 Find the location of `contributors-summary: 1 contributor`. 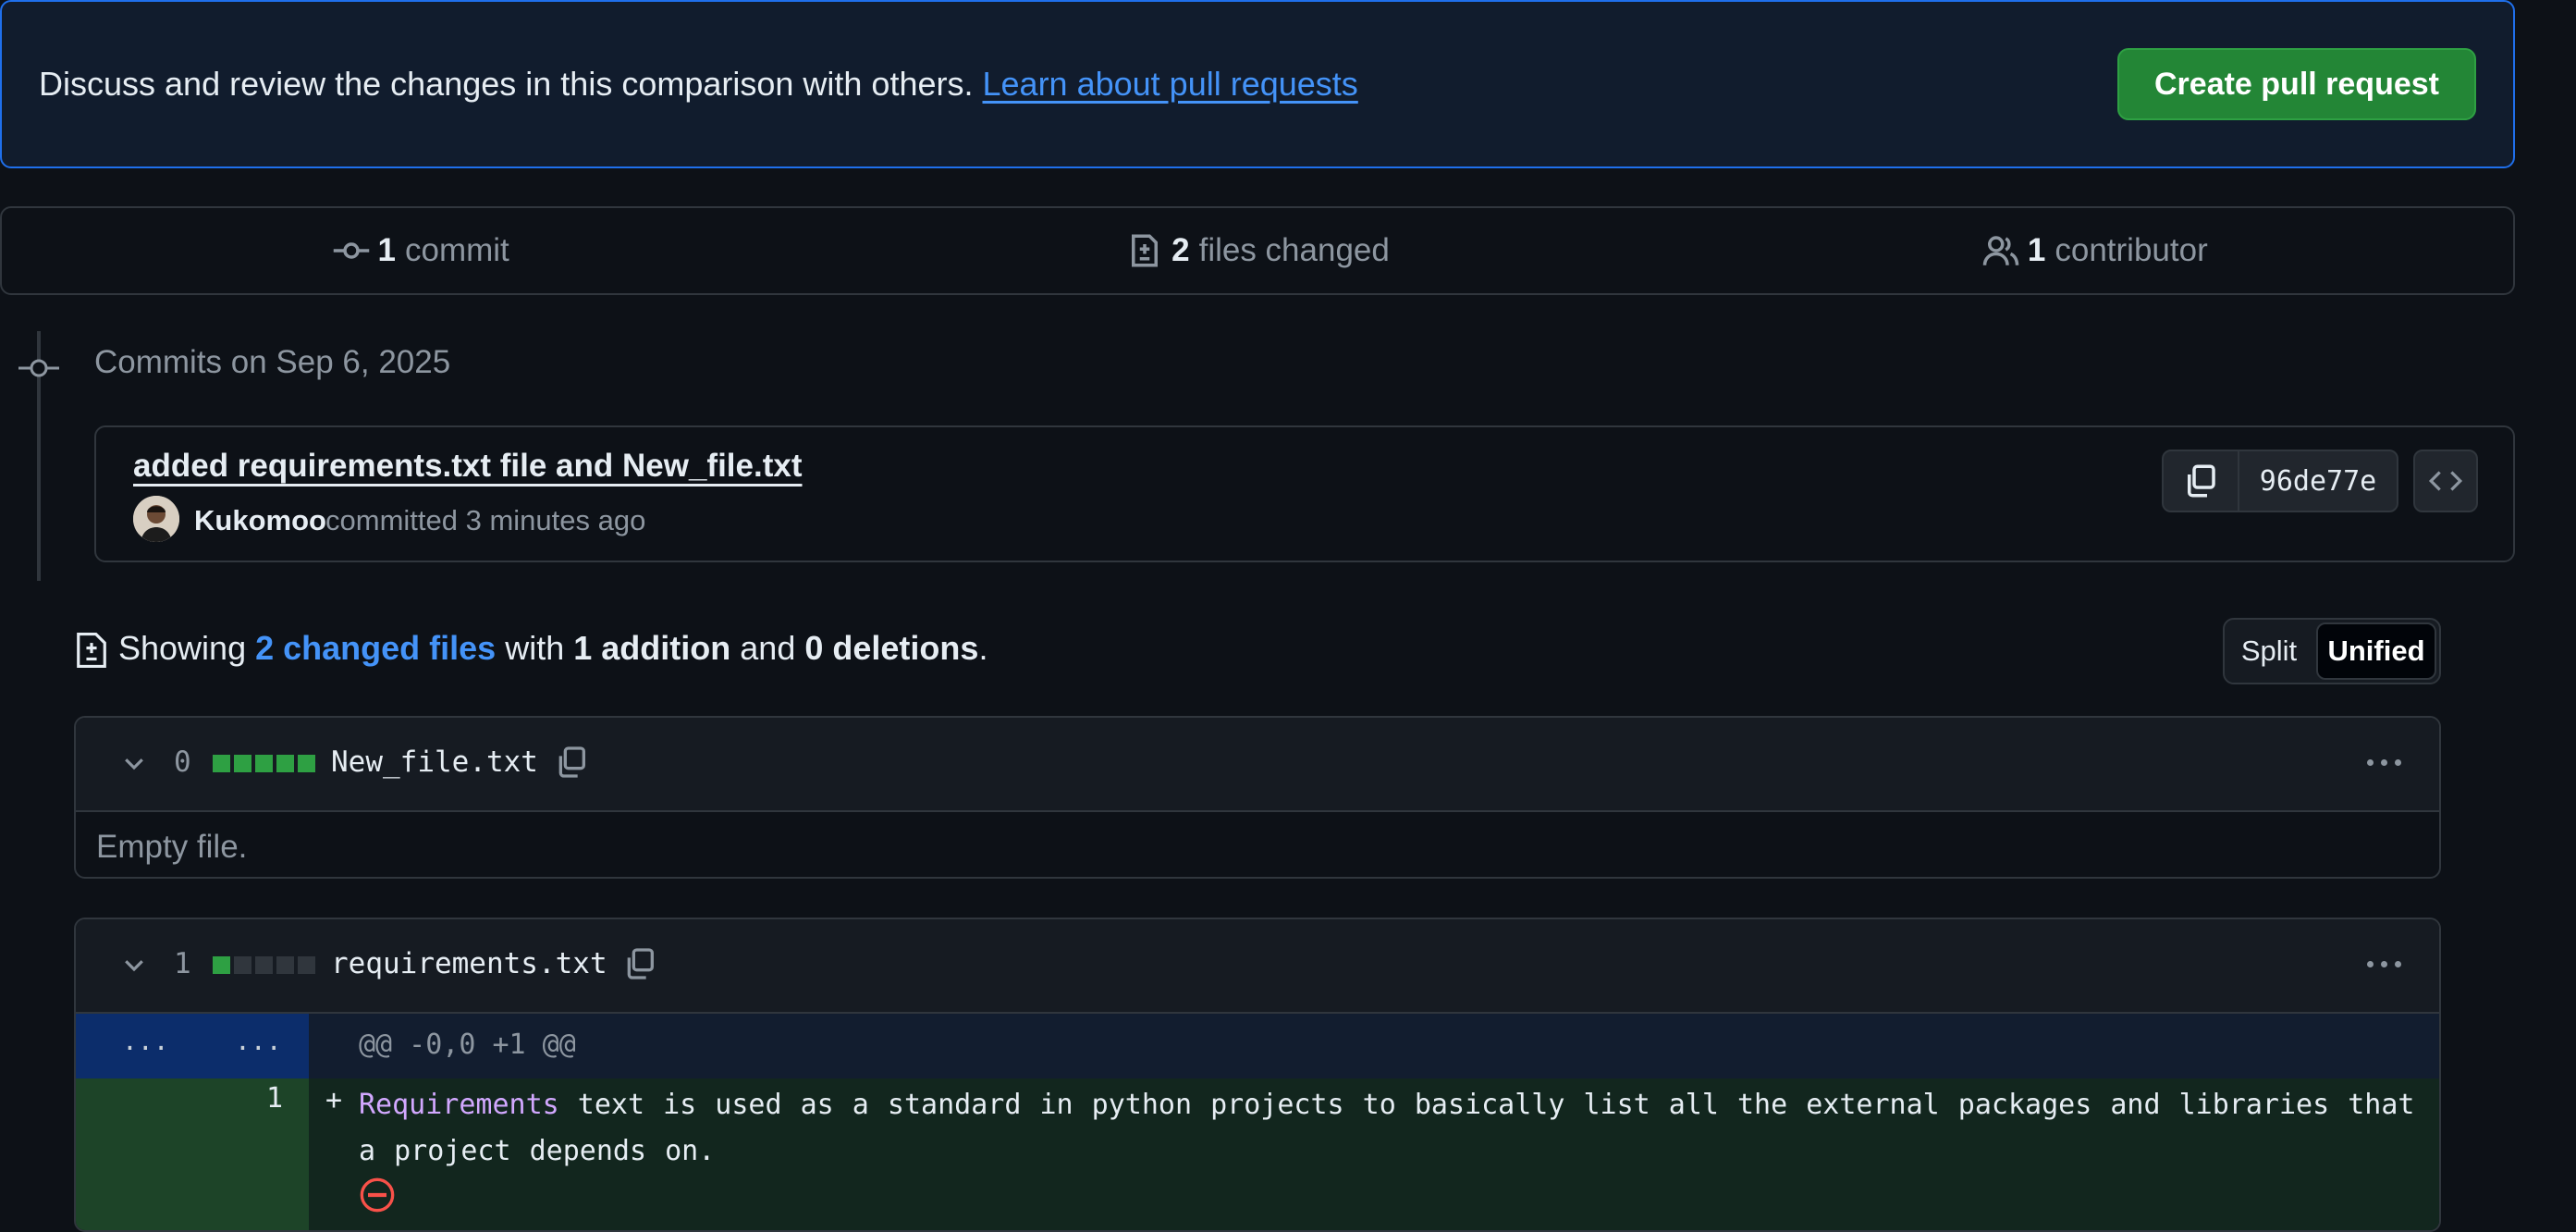

contributors-summary: 1 contributor is located at coordinates (2094, 251).